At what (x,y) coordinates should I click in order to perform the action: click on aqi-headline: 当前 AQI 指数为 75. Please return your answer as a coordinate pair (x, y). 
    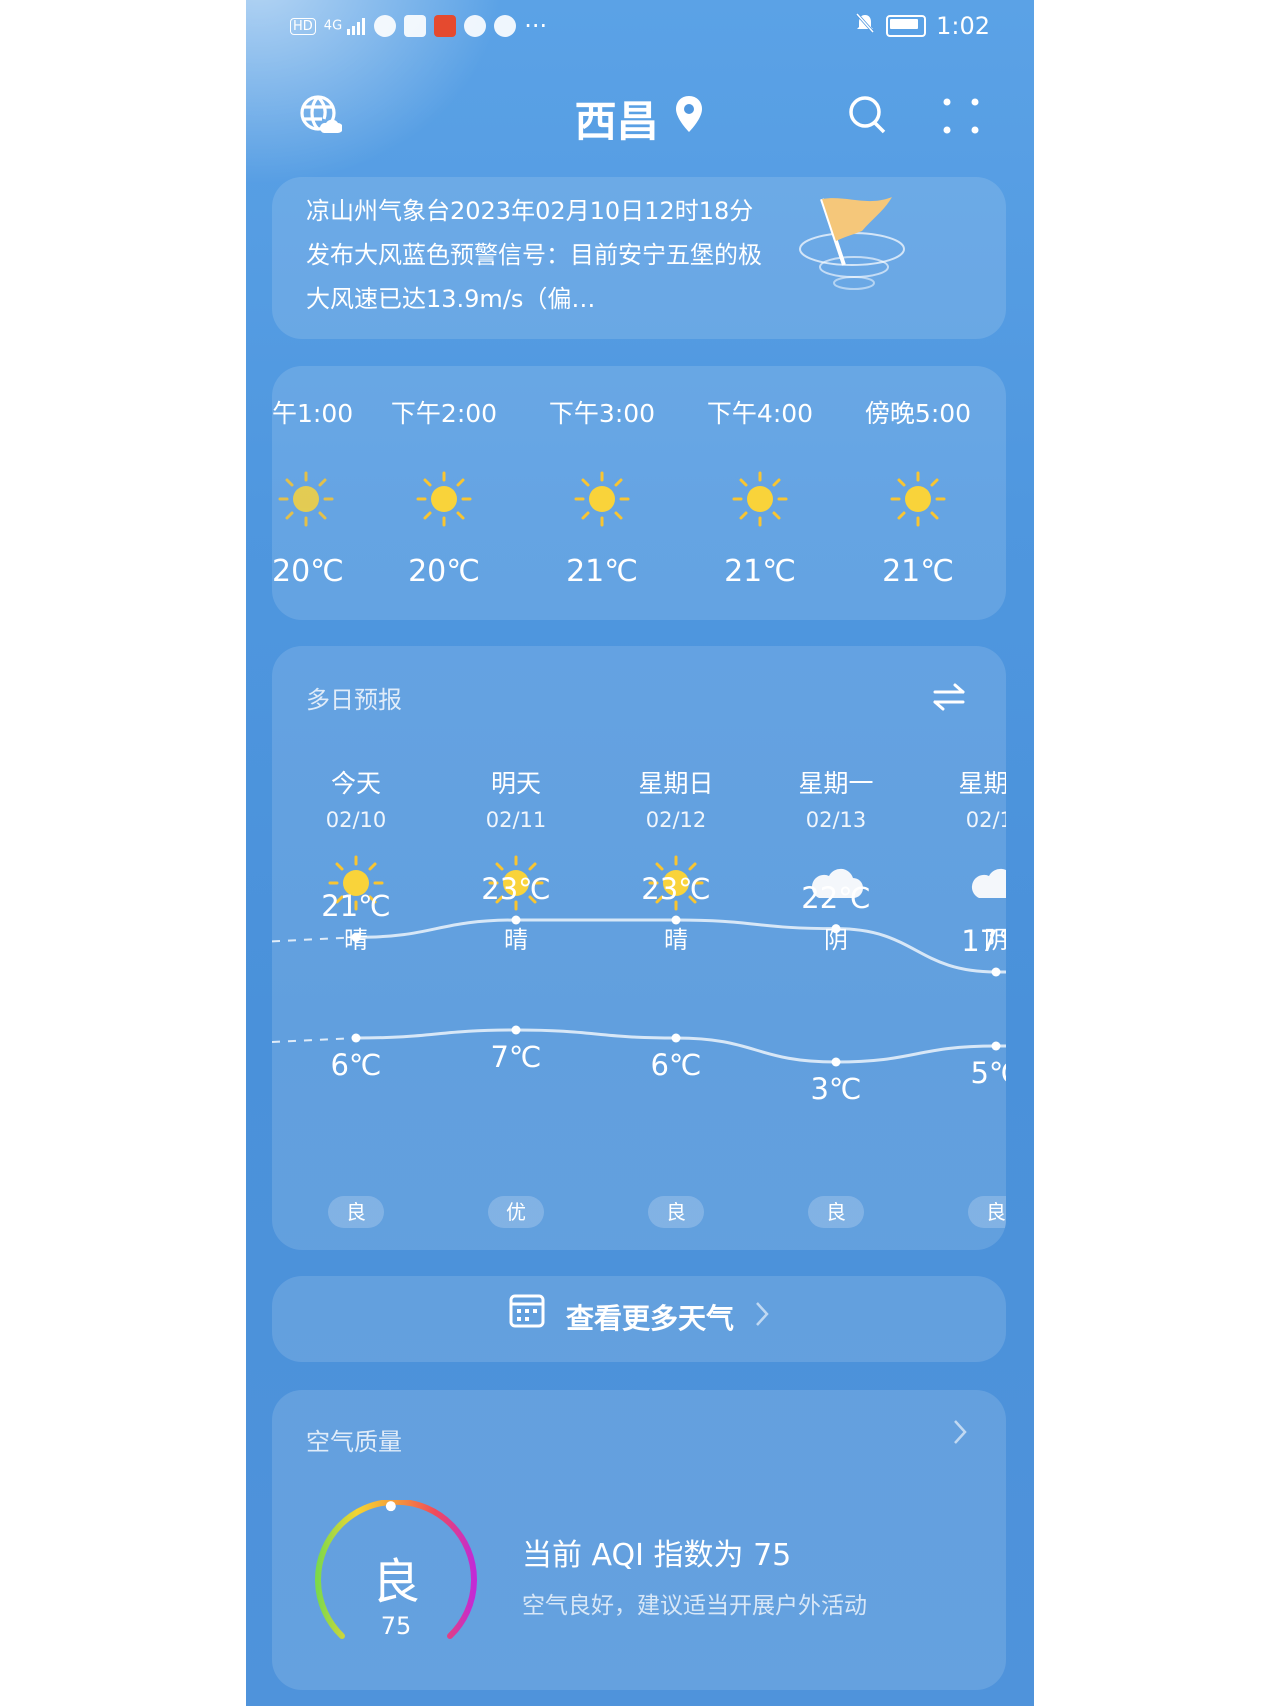
    Looking at the image, I should click on (657, 1555).